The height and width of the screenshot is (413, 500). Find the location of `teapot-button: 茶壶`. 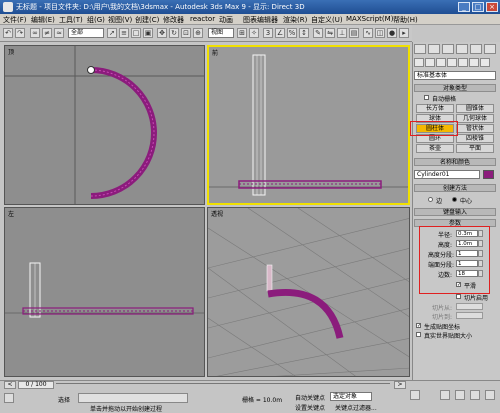

teapot-button: 茶壶 is located at coordinates (435, 148).